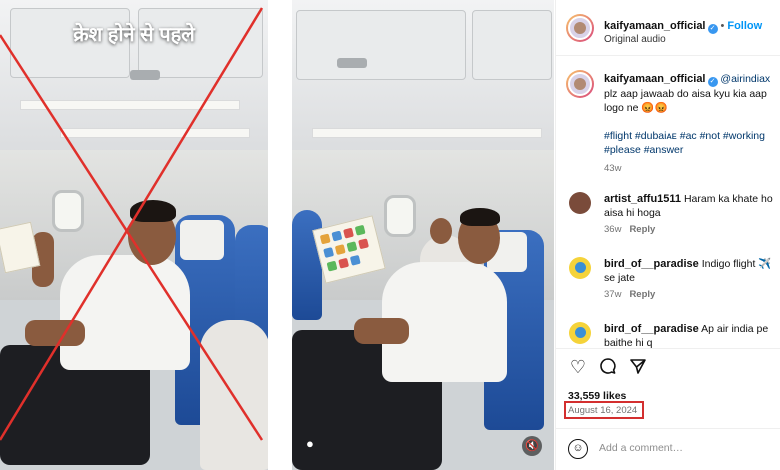  I want to click on paper-plane-icon, so click(638, 366).